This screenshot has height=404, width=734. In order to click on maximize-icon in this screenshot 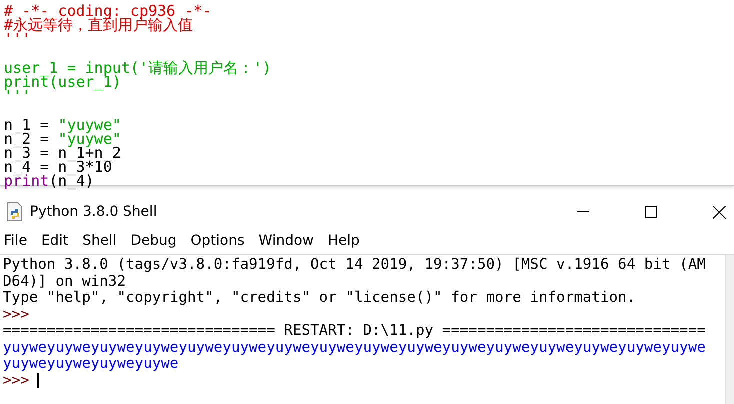, I will do `click(651, 212)`.